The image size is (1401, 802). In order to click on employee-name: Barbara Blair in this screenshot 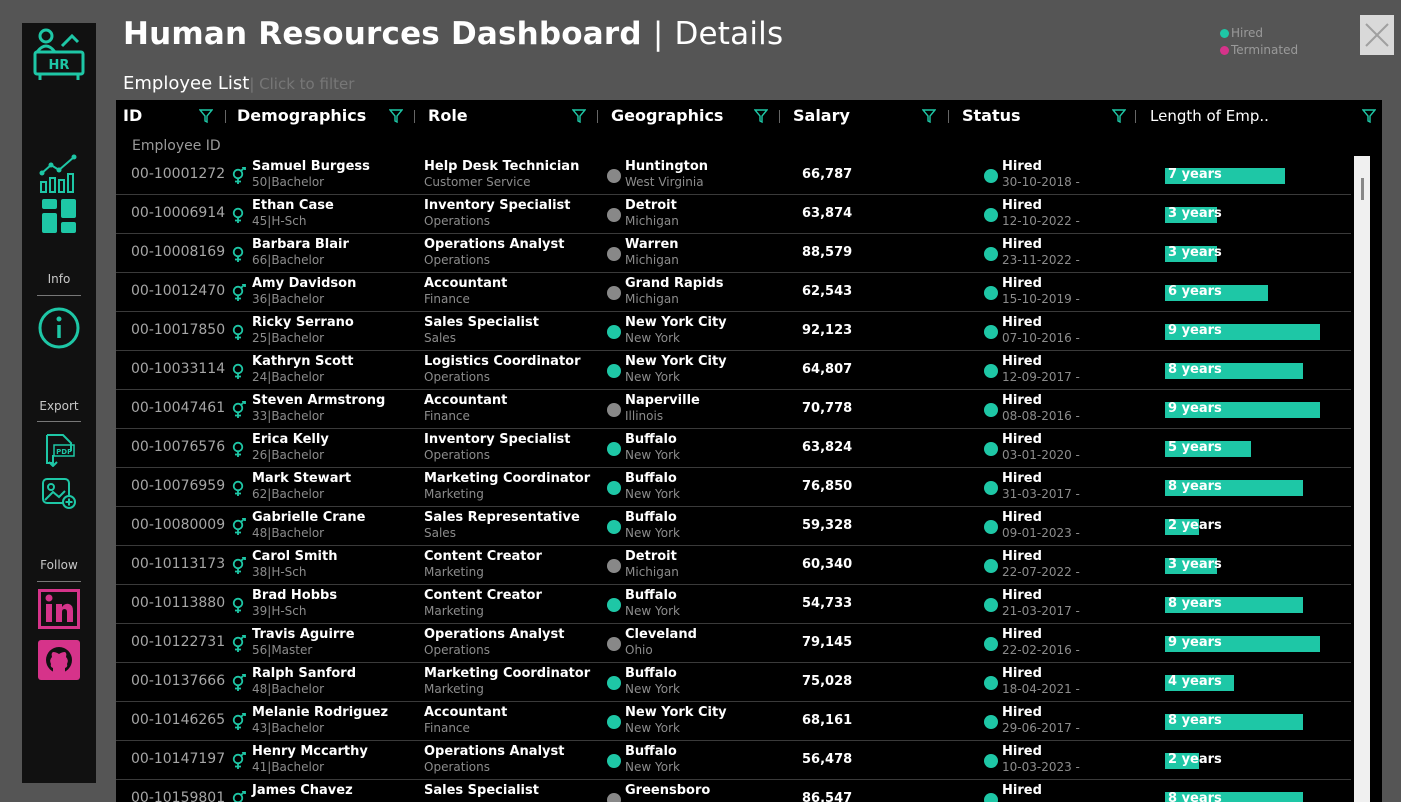, I will do `click(300, 244)`.